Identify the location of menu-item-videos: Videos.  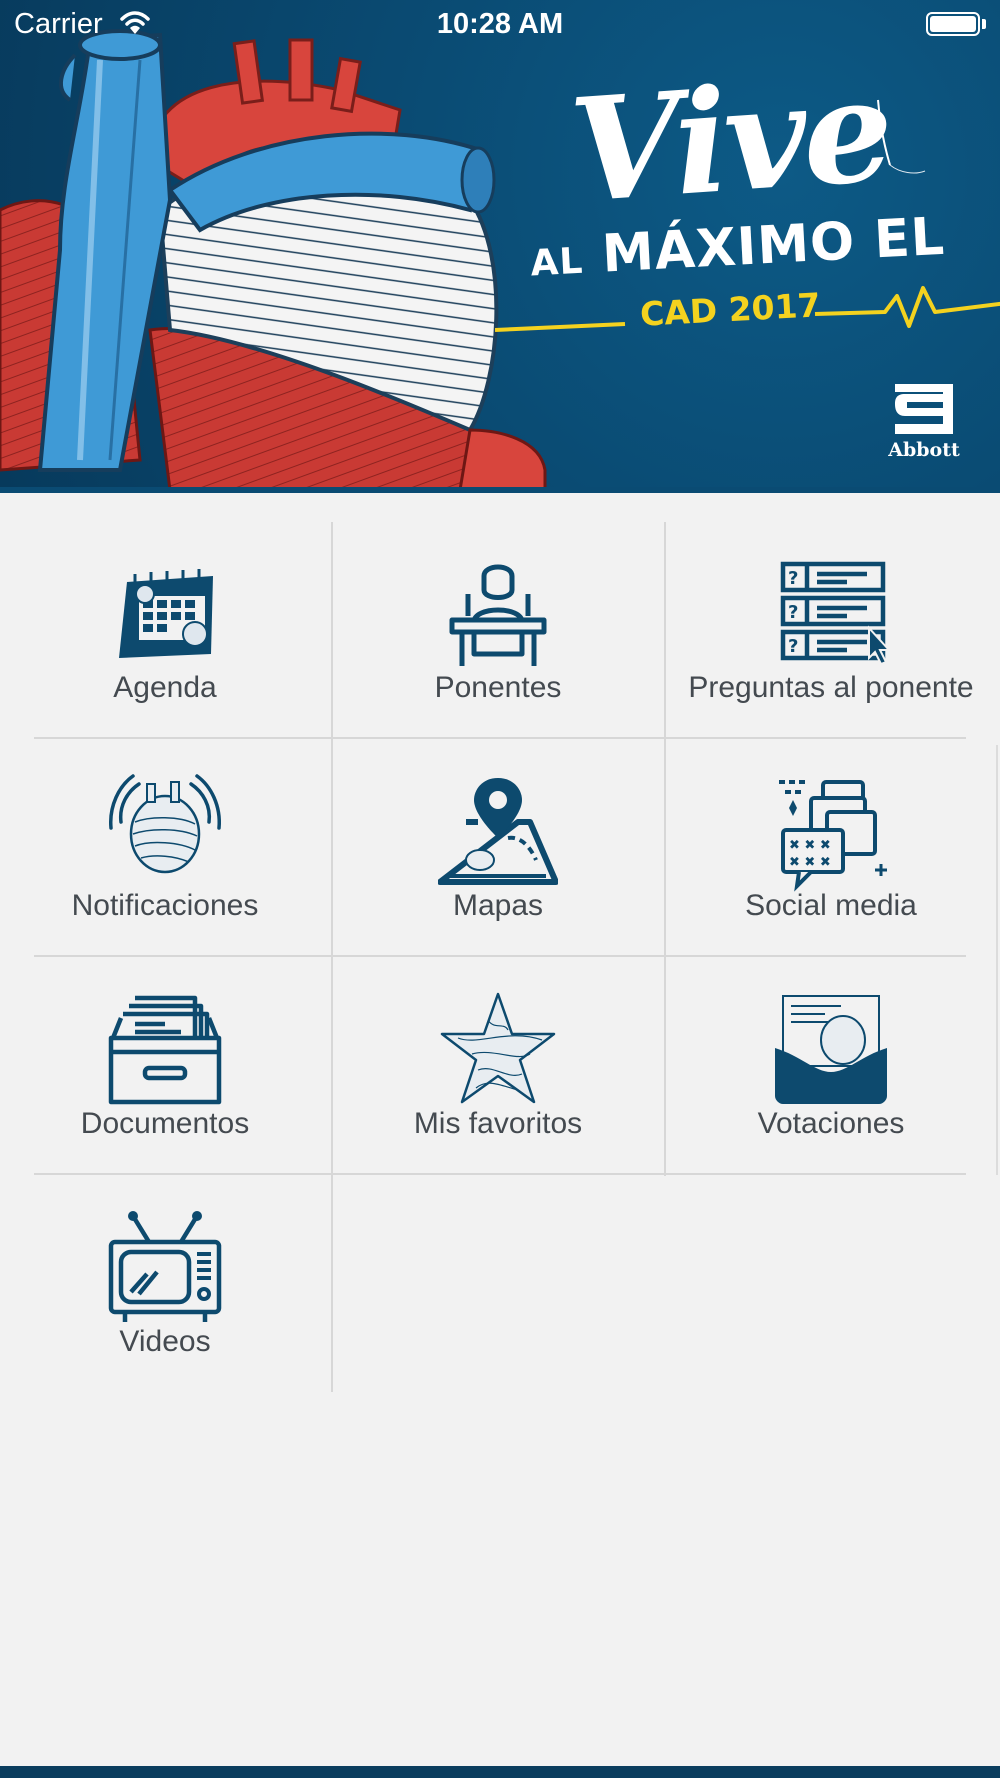
(165, 1282).